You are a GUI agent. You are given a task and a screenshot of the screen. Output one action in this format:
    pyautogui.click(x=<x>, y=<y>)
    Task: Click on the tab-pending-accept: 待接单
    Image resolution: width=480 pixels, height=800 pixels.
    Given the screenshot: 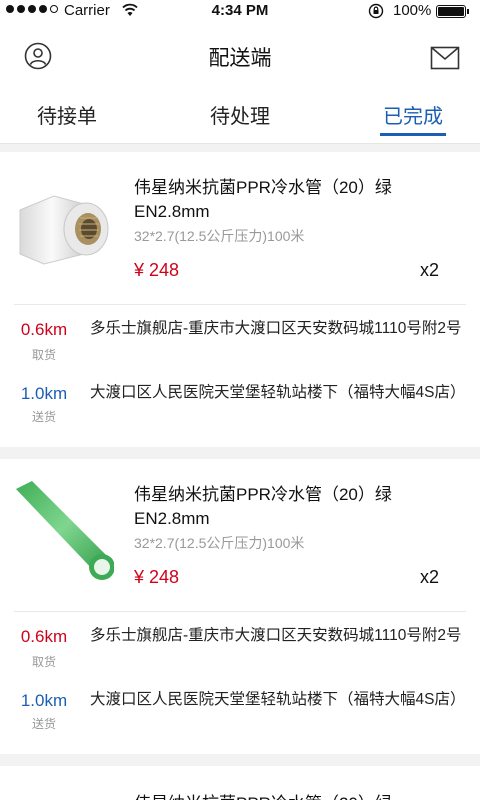 What is the action you would take?
    pyautogui.click(x=67, y=114)
    